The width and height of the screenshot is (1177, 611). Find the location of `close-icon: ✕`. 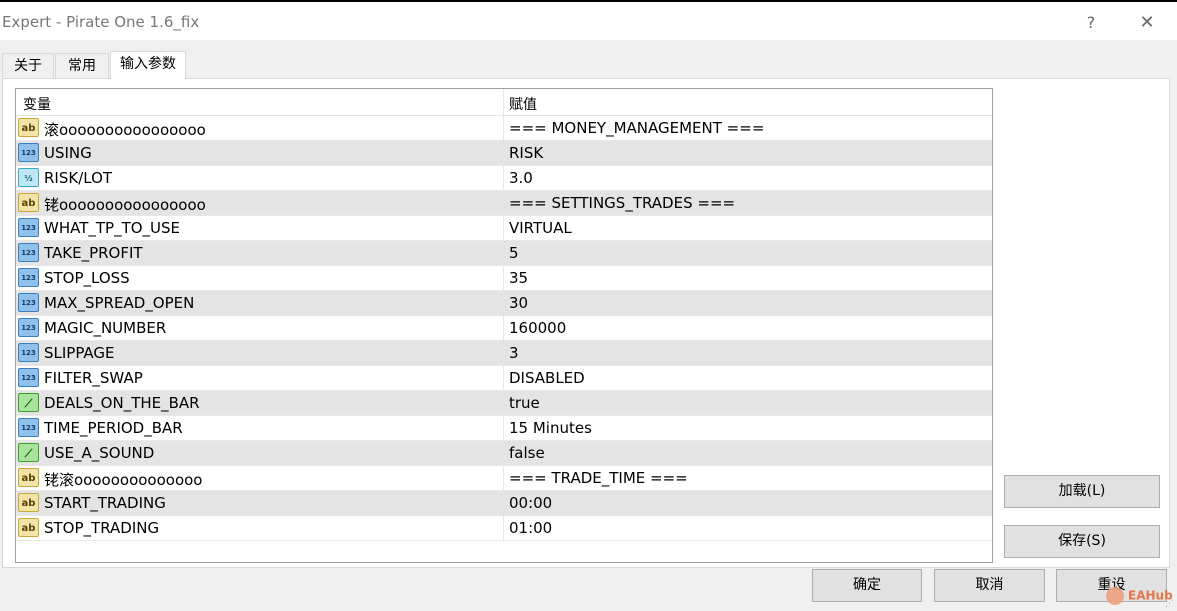

close-icon: ✕ is located at coordinates (1147, 23).